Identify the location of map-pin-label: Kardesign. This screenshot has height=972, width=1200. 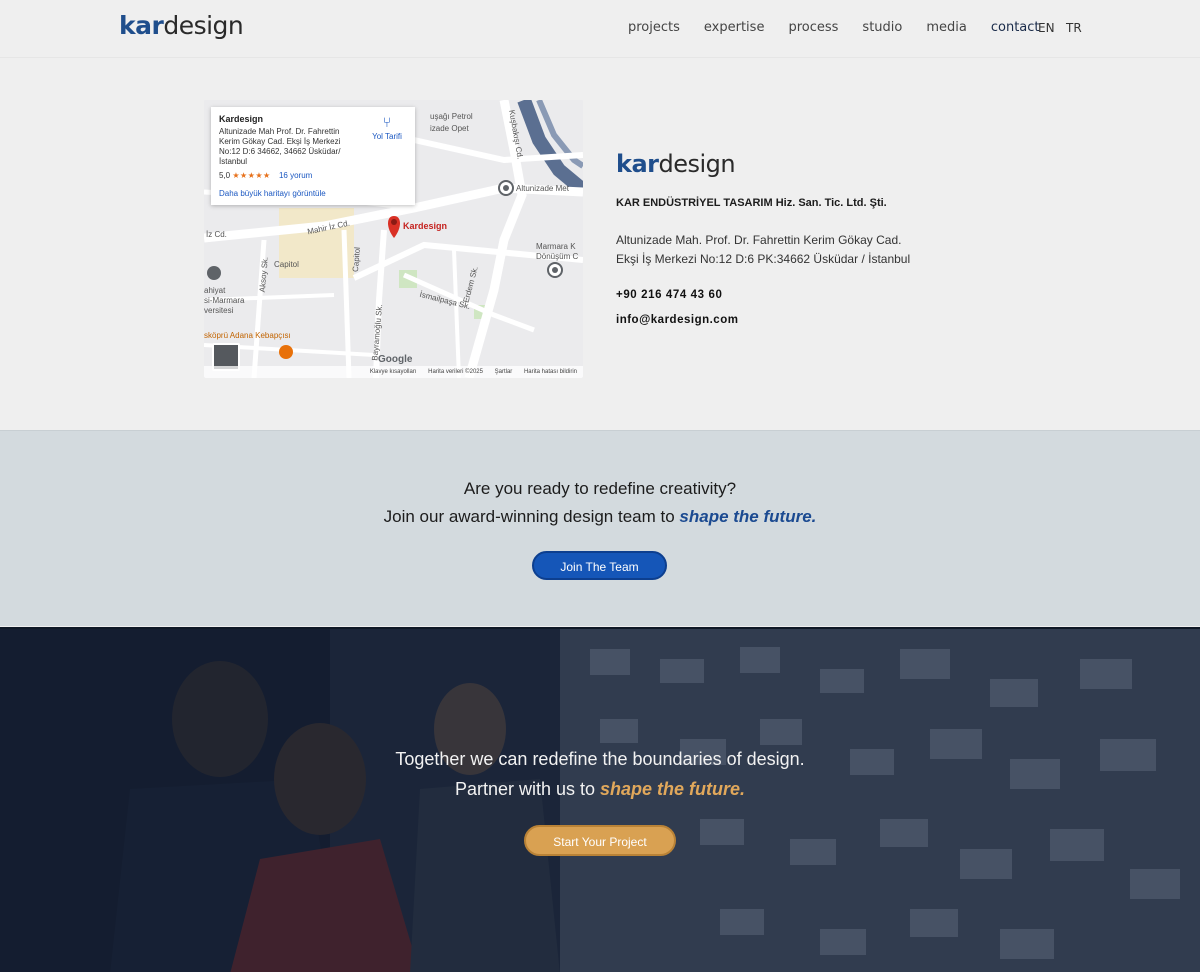
(425, 226).